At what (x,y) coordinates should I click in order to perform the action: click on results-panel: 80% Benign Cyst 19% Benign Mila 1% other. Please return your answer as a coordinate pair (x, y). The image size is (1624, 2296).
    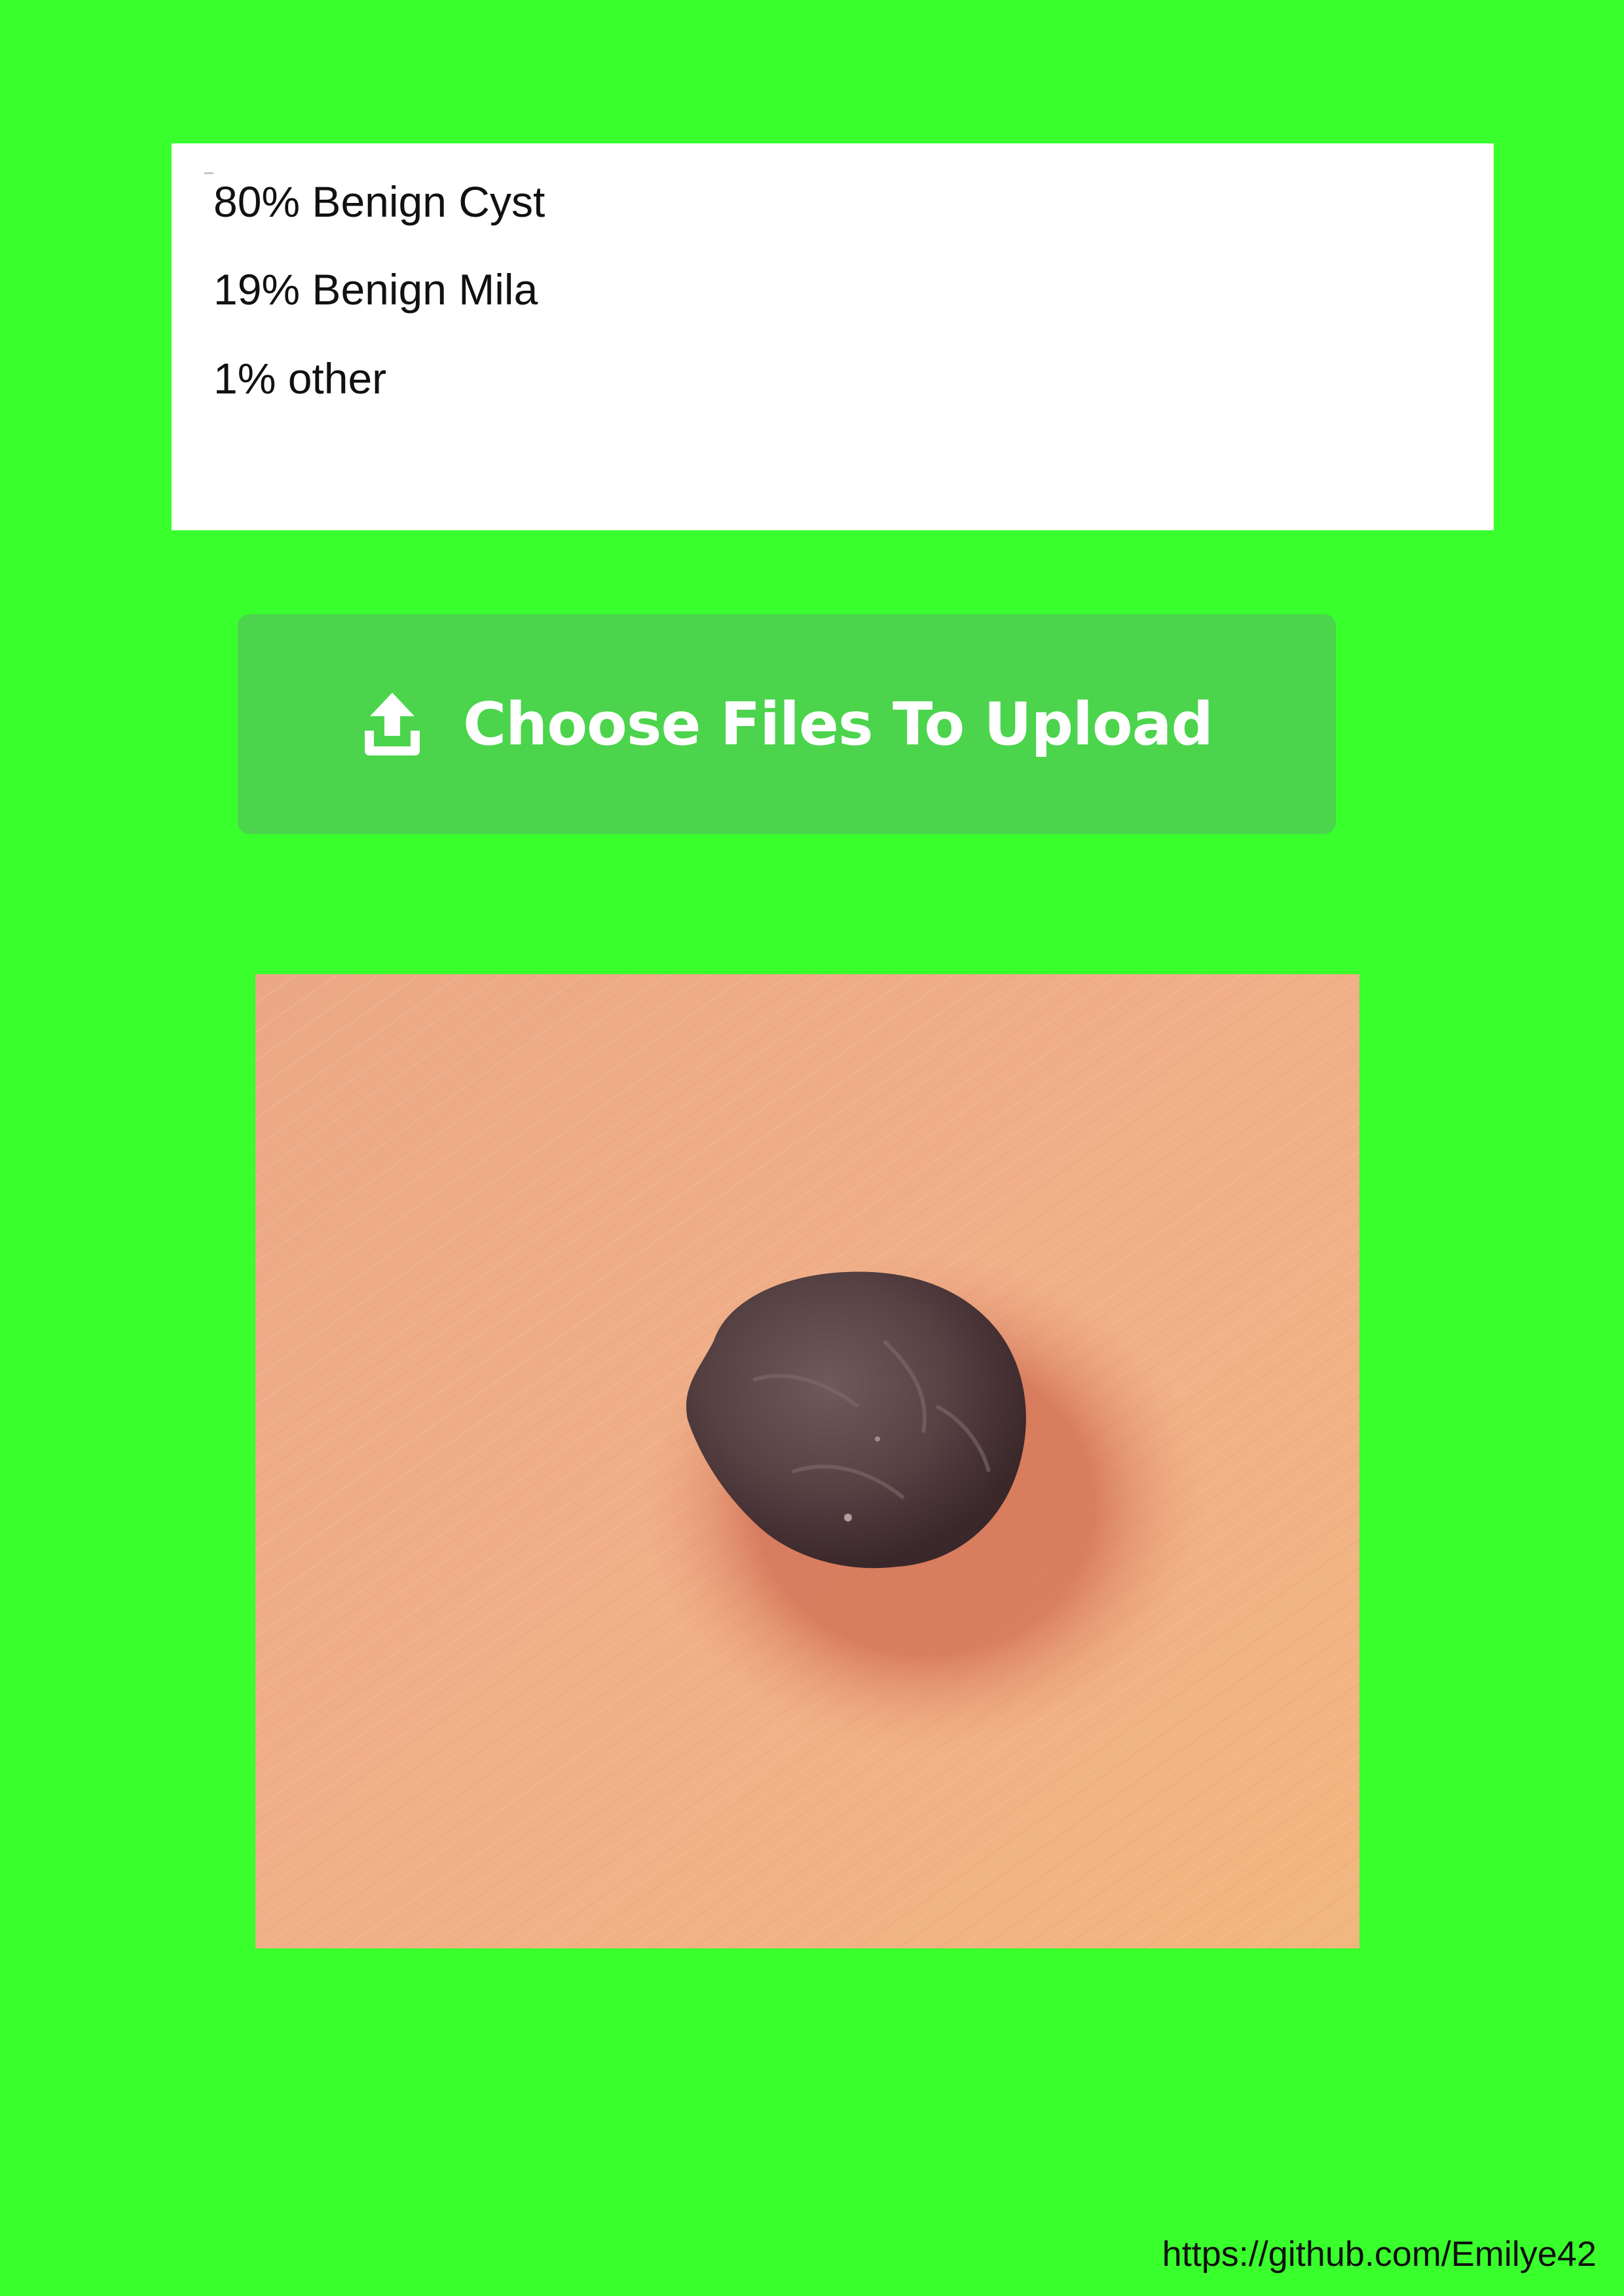
    Looking at the image, I should click on (833, 336).